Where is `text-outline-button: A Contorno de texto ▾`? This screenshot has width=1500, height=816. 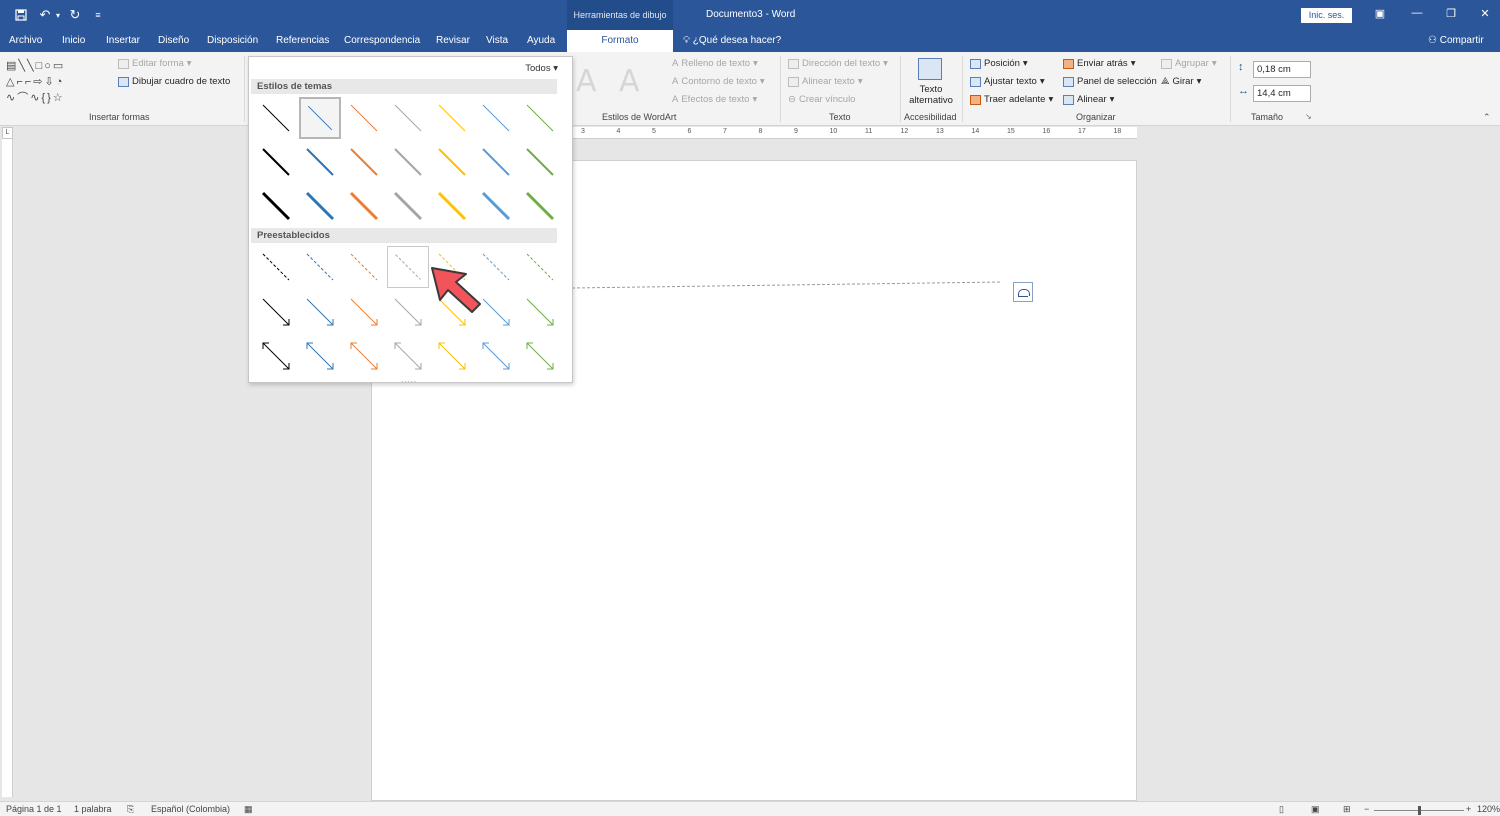 text-outline-button: A Contorno de texto ▾ is located at coordinates (718, 81).